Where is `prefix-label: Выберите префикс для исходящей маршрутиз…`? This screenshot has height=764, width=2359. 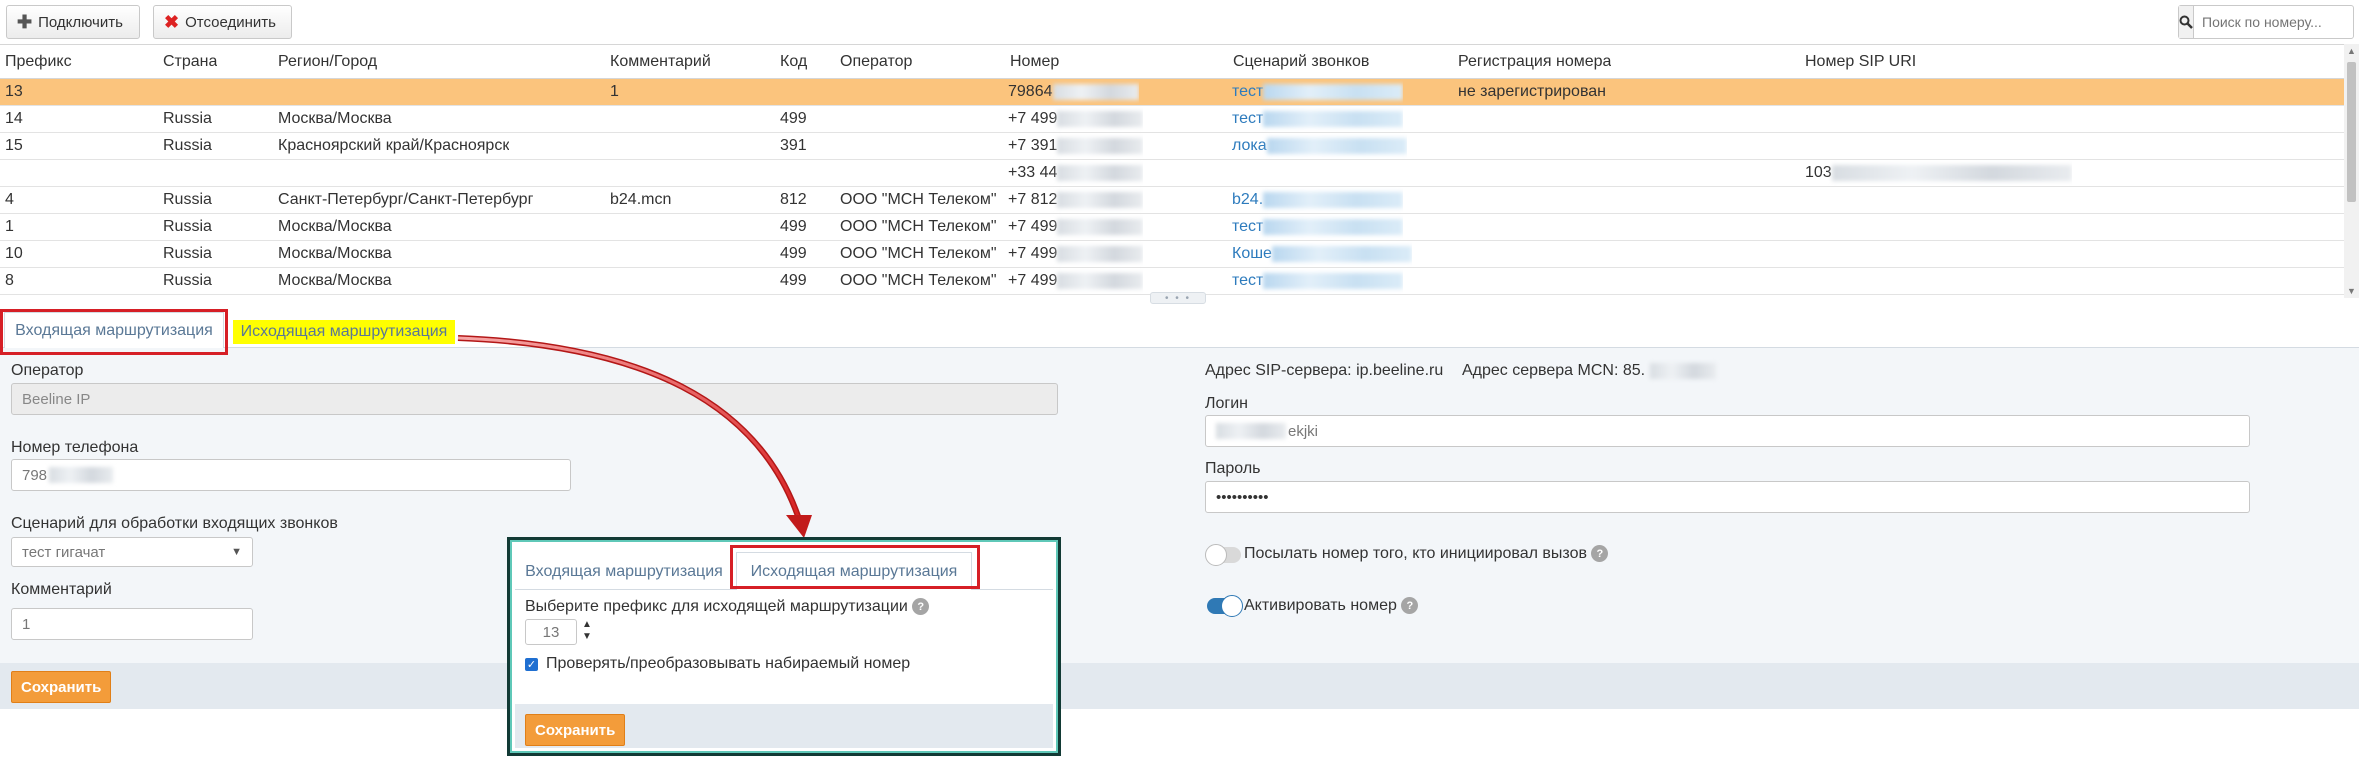
prefix-label: Выберите префикс для исходящей маршрутиз… is located at coordinates (716, 606).